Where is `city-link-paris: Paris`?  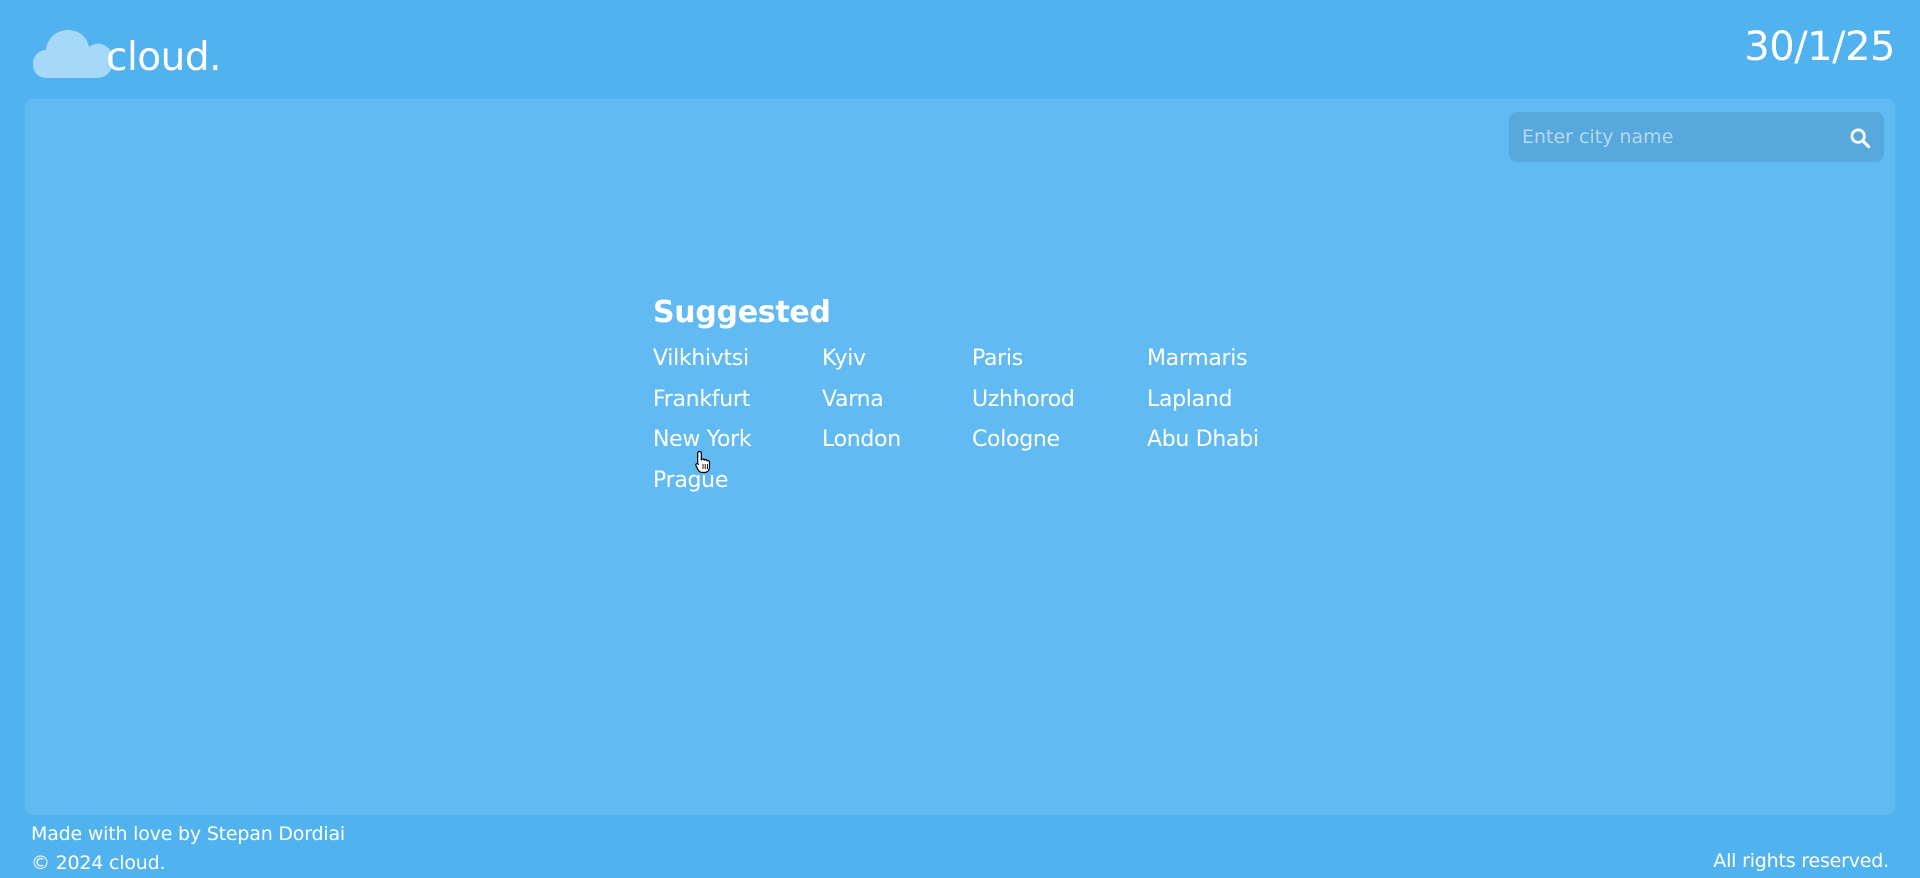
city-link-paris: Paris is located at coordinates (1059, 365).